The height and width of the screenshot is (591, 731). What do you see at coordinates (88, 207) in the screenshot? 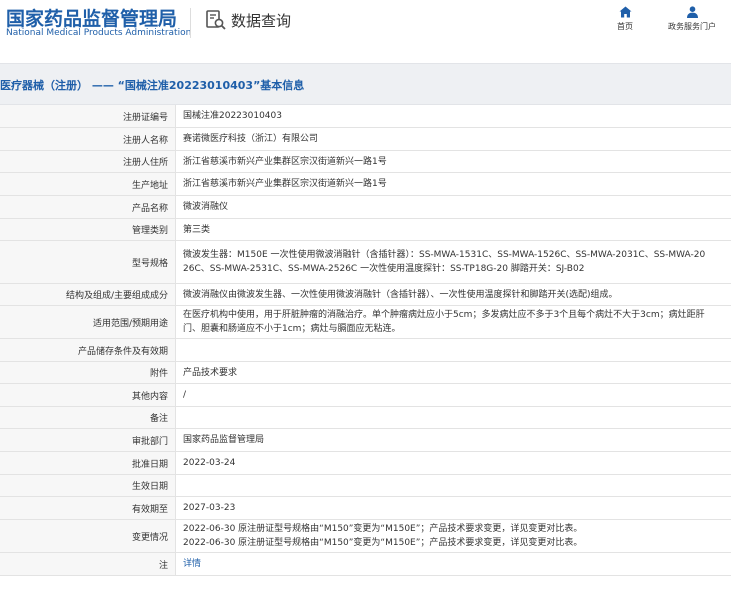
I see `field-label: 产品名称` at bounding box center [88, 207].